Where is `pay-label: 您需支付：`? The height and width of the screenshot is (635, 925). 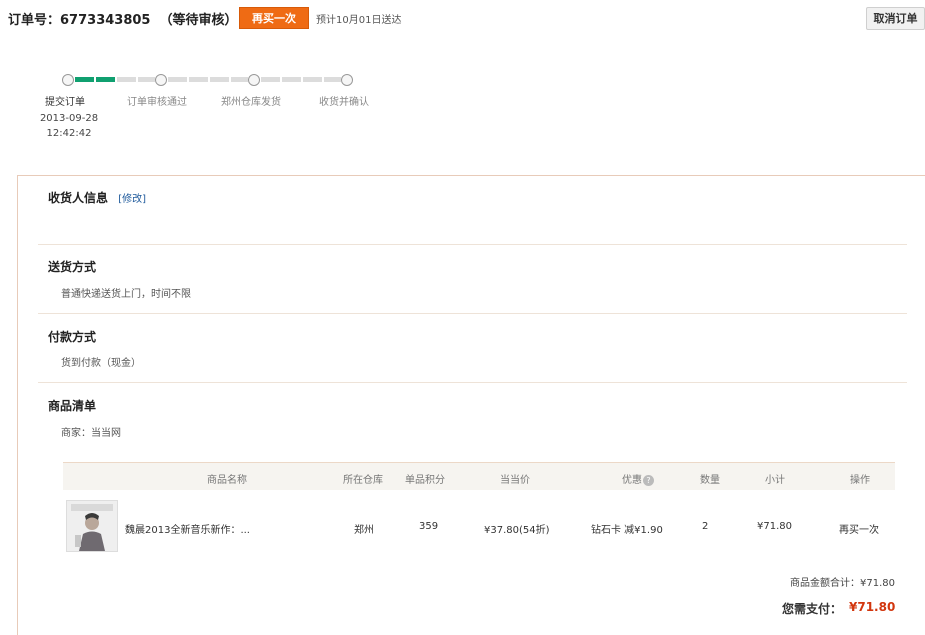
pay-label: 您需支付： is located at coordinates (812, 609).